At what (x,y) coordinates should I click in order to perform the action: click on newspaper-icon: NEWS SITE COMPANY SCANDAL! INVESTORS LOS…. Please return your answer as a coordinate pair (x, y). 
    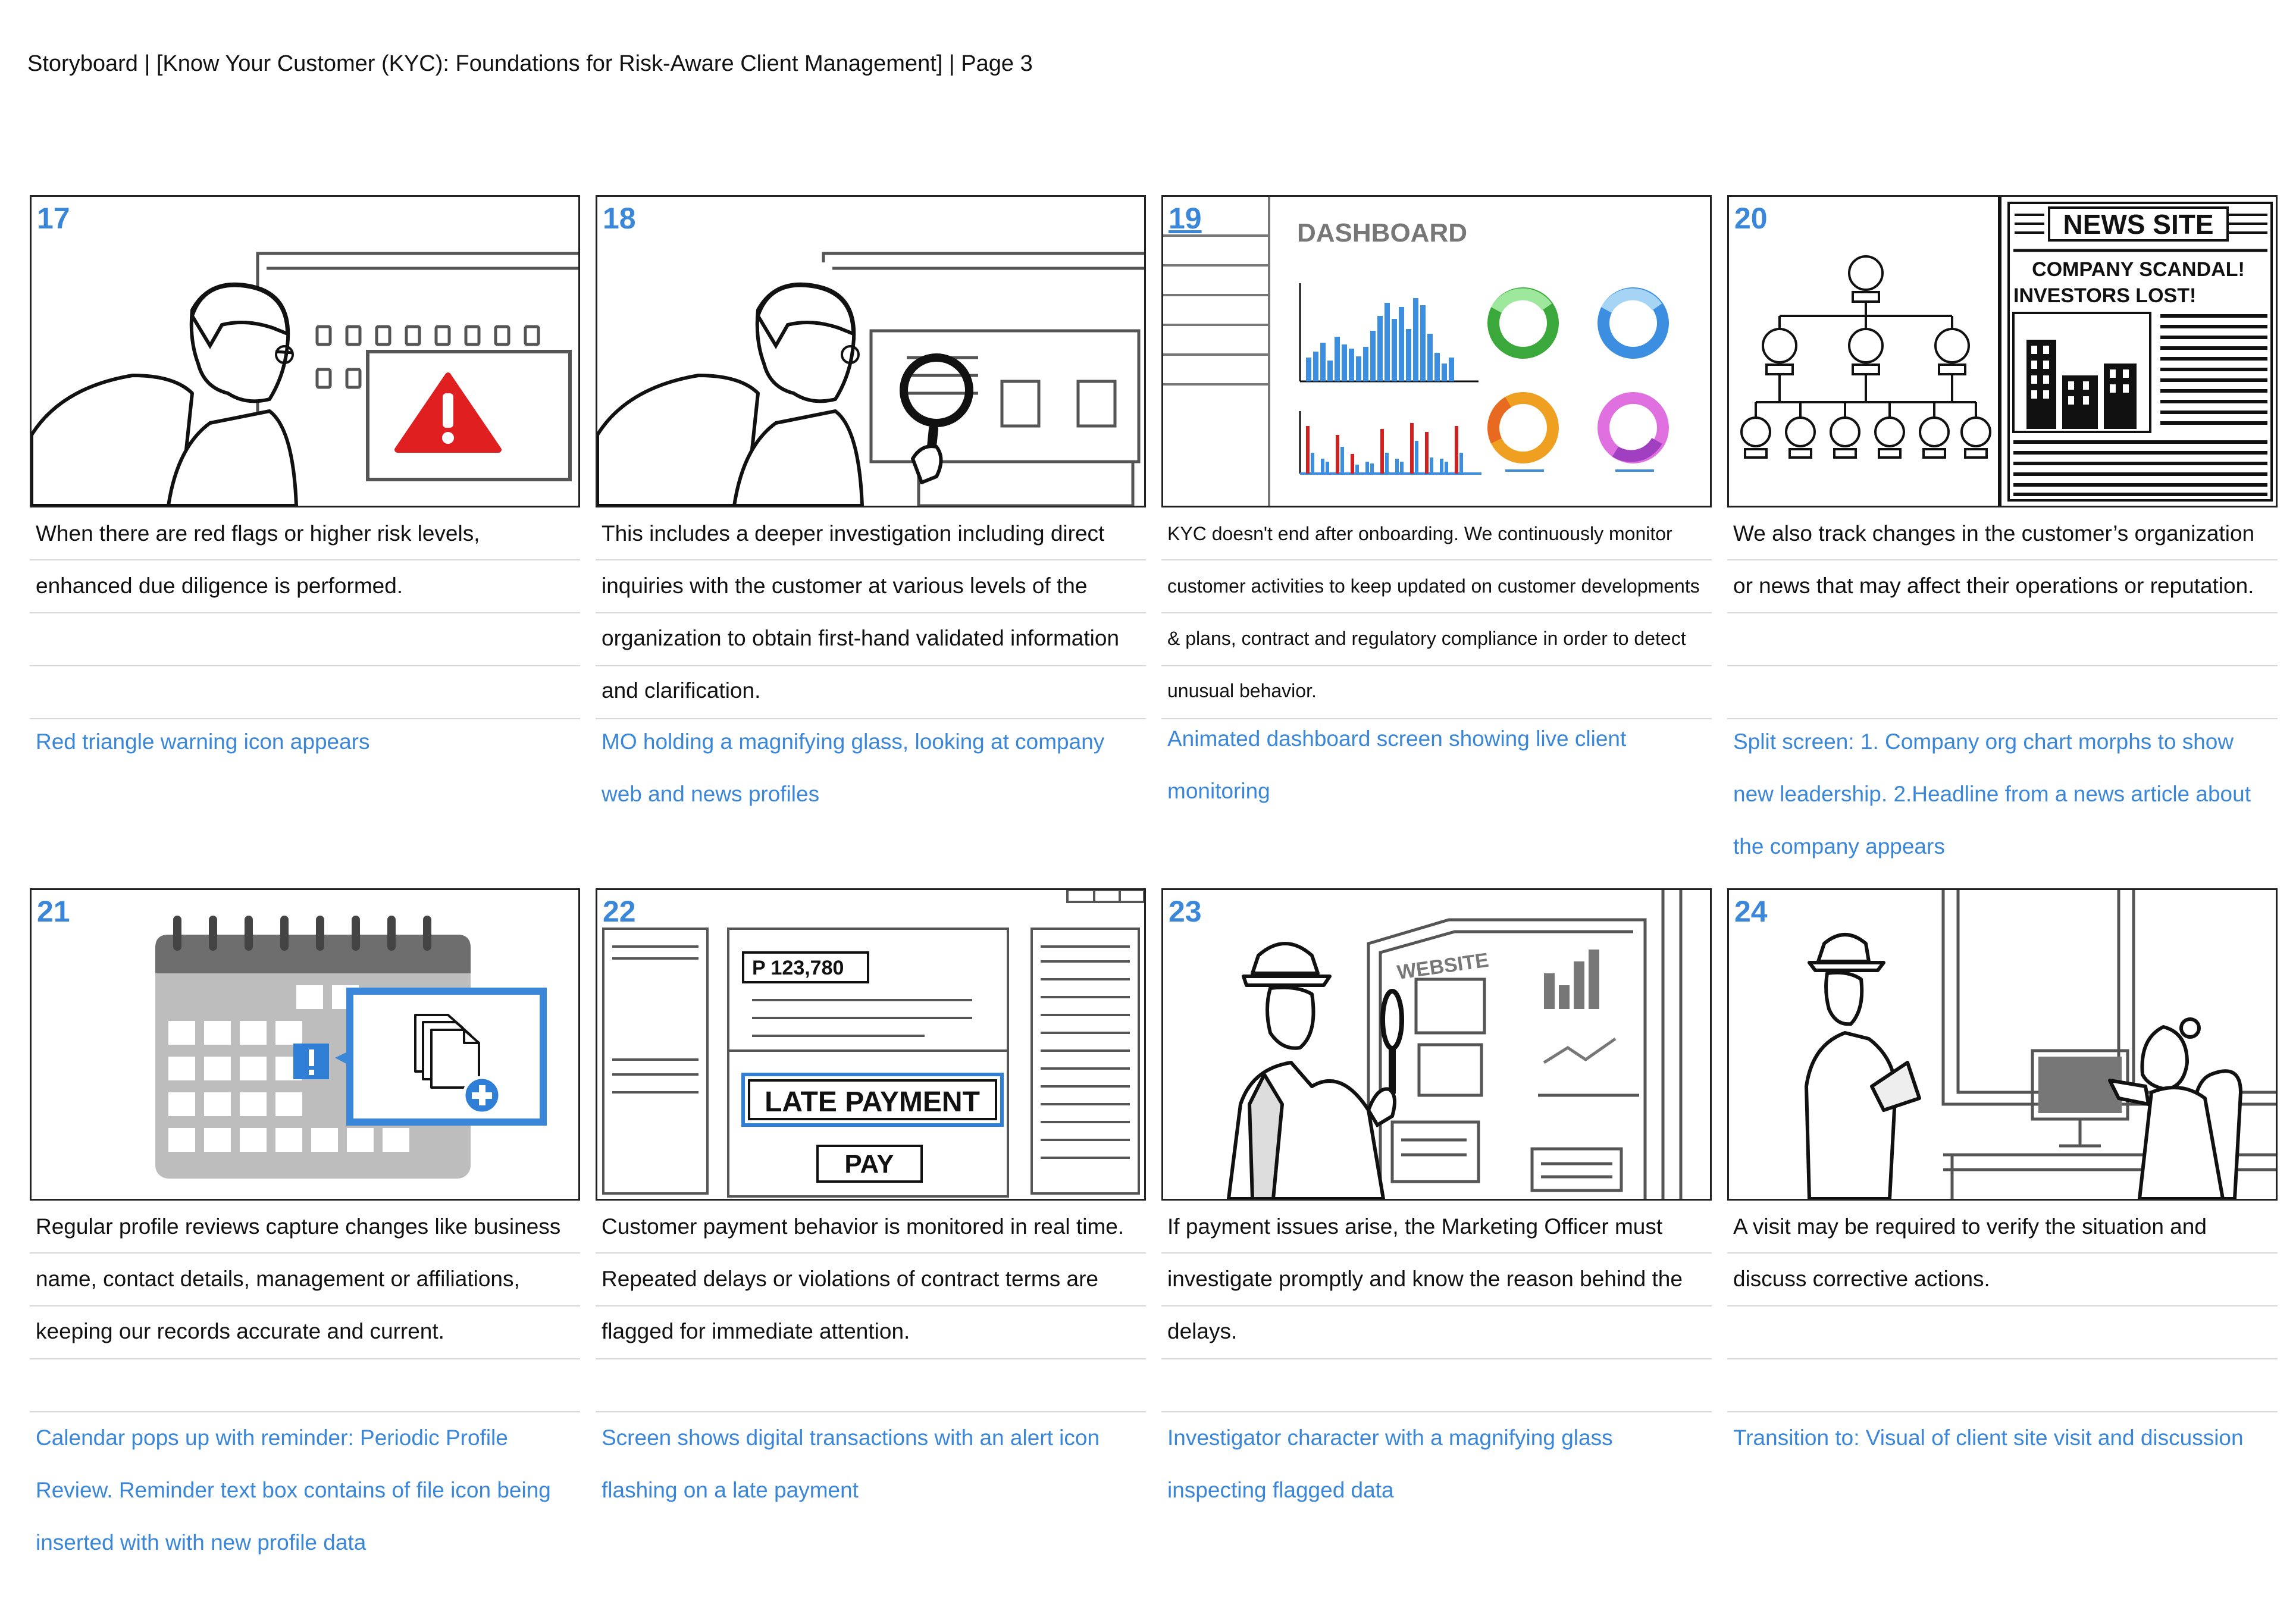
    Looking at the image, I should click on (2140, 352).